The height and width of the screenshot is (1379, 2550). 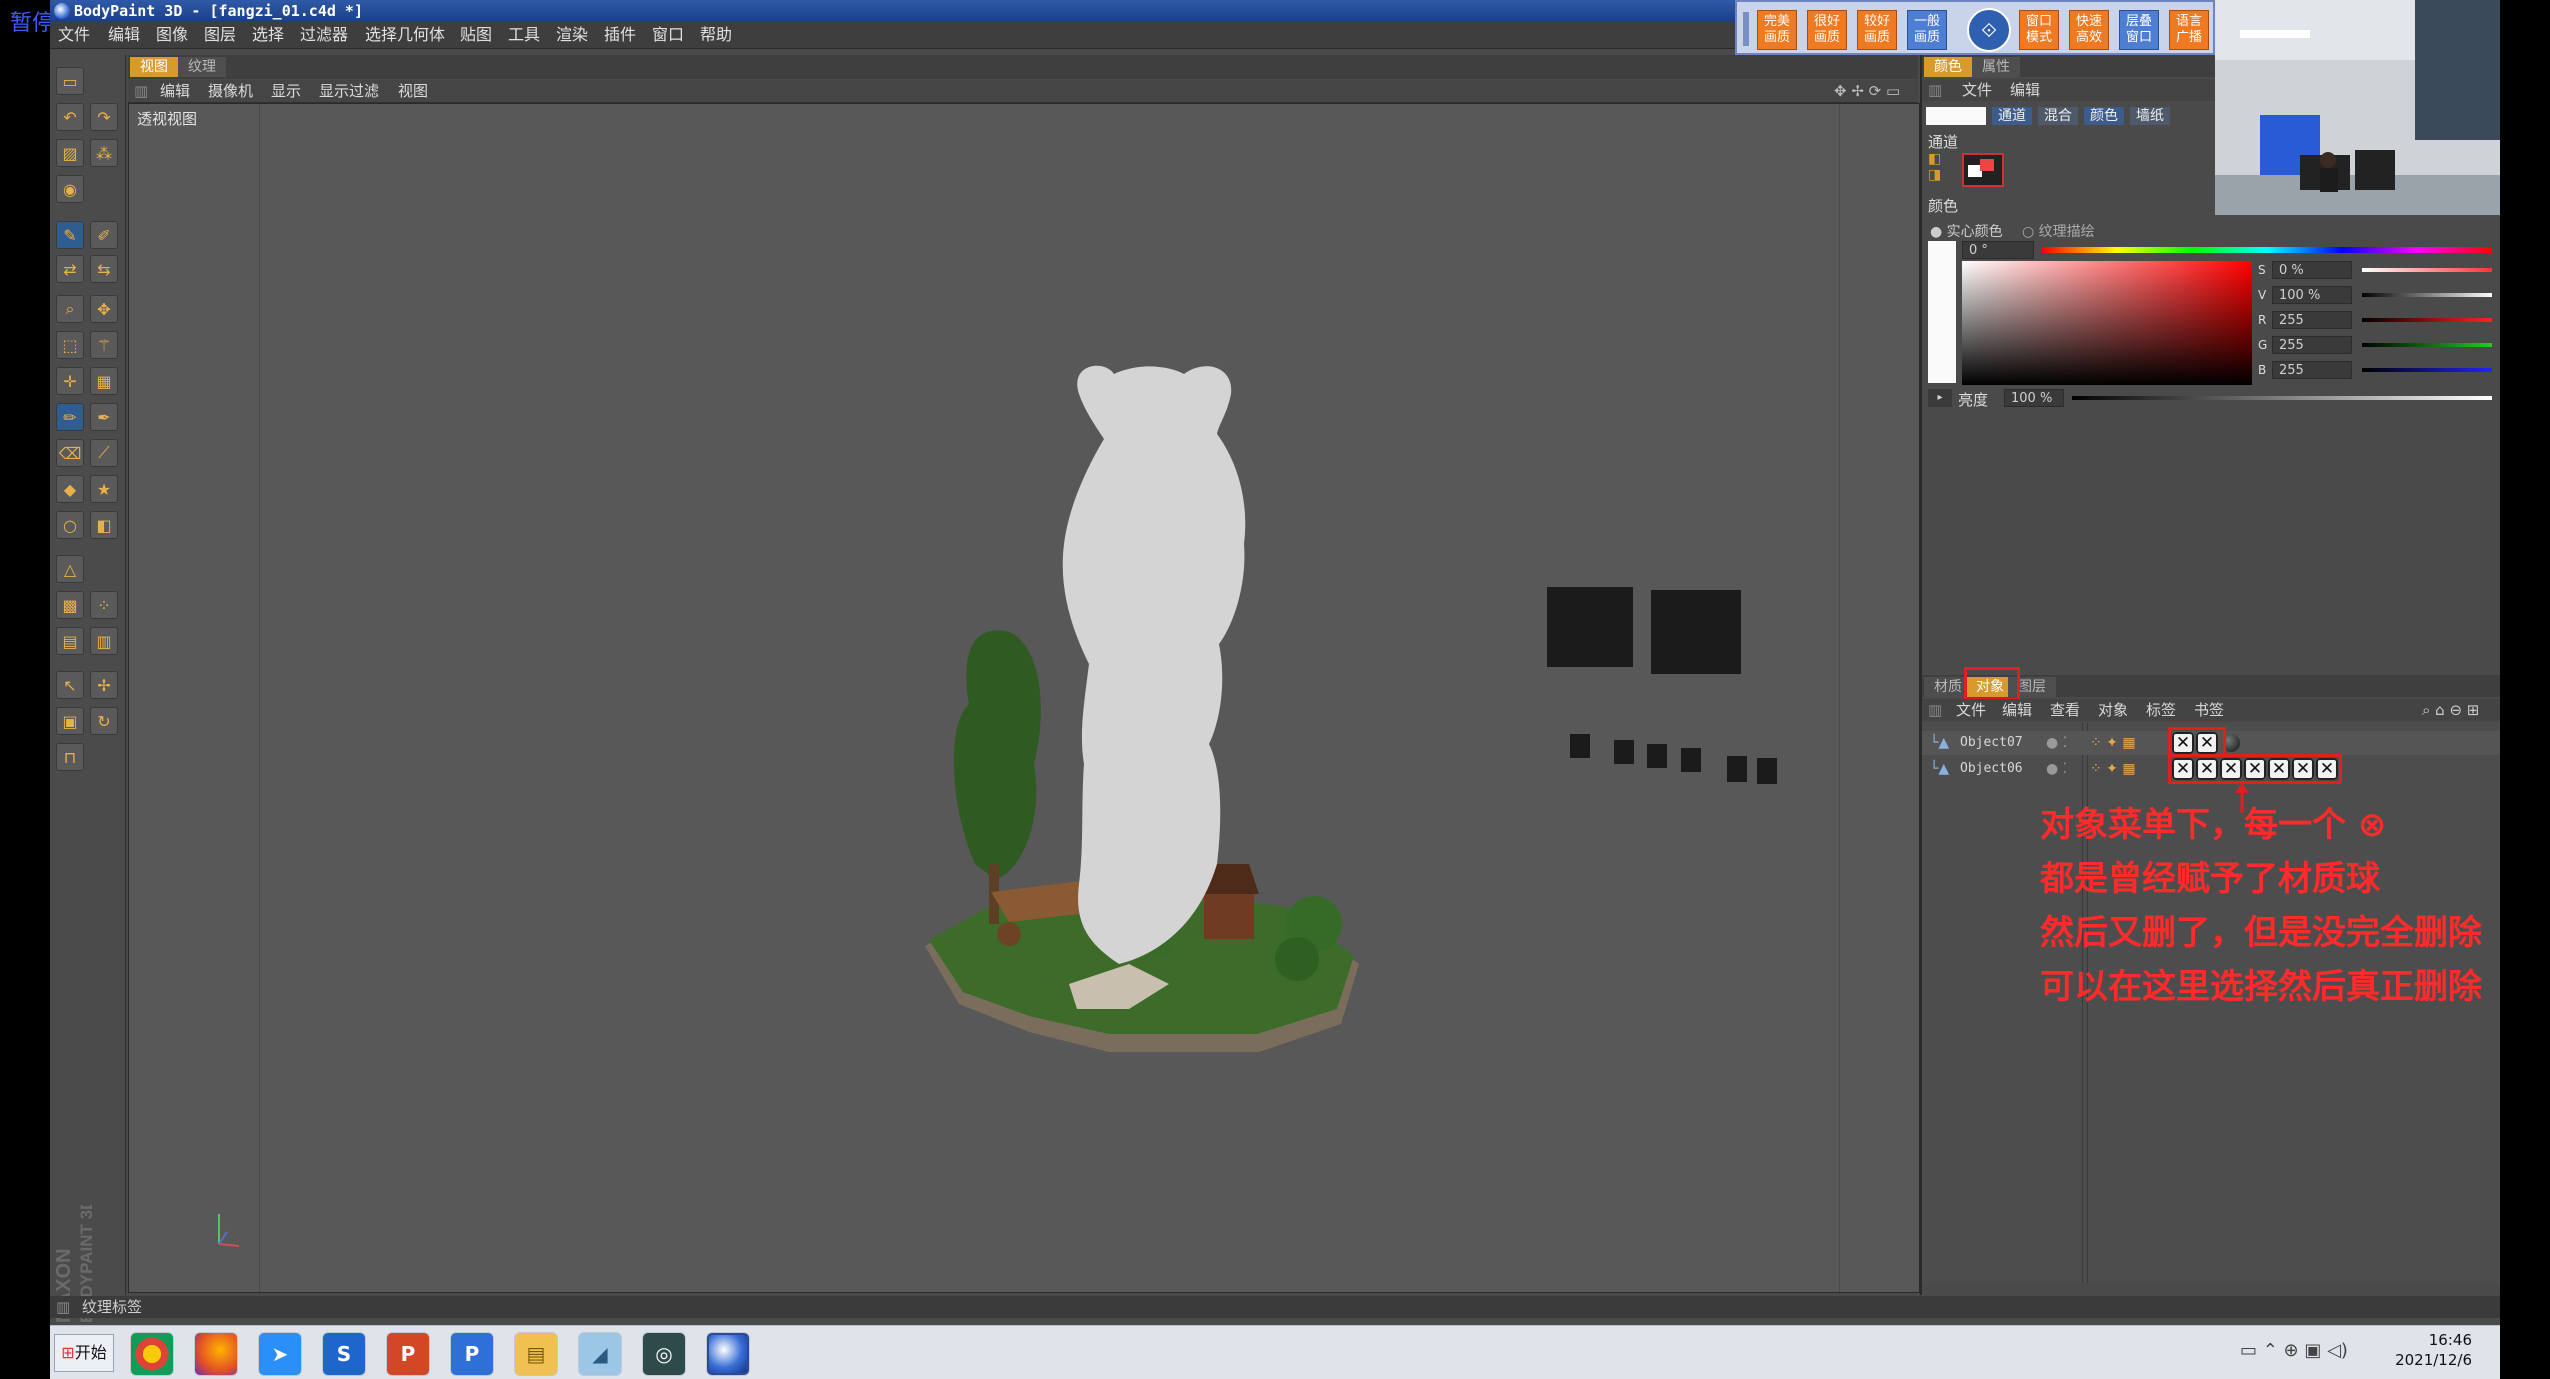 What do you see at coordinates (104, 345) in the screenshot?
I see `magic-wand-icon: ⚚` at bounding box center [104, 345].